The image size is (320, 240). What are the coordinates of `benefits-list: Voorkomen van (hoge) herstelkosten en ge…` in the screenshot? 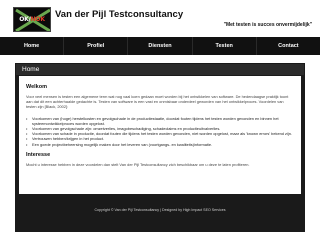 It's located at (160, 131).